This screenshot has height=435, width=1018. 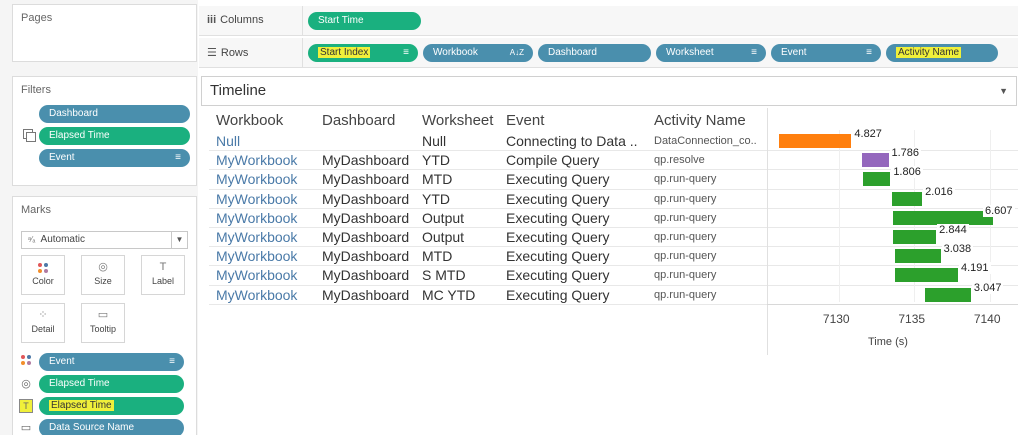 I want to click on tooltip-icon: ▭, so click(x=103, y=315).